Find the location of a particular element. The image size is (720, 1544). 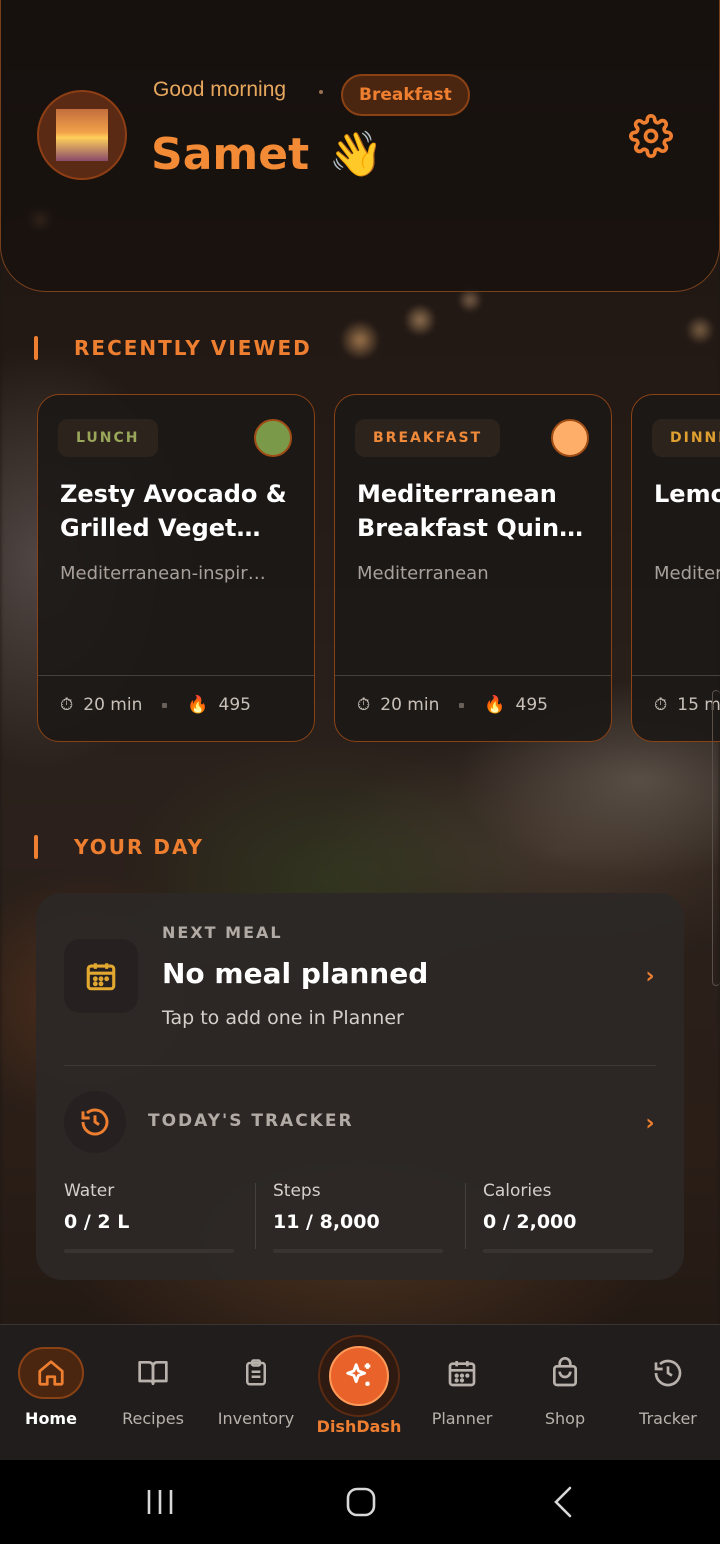

dishdash-button is located at coordinates (359, 1376).